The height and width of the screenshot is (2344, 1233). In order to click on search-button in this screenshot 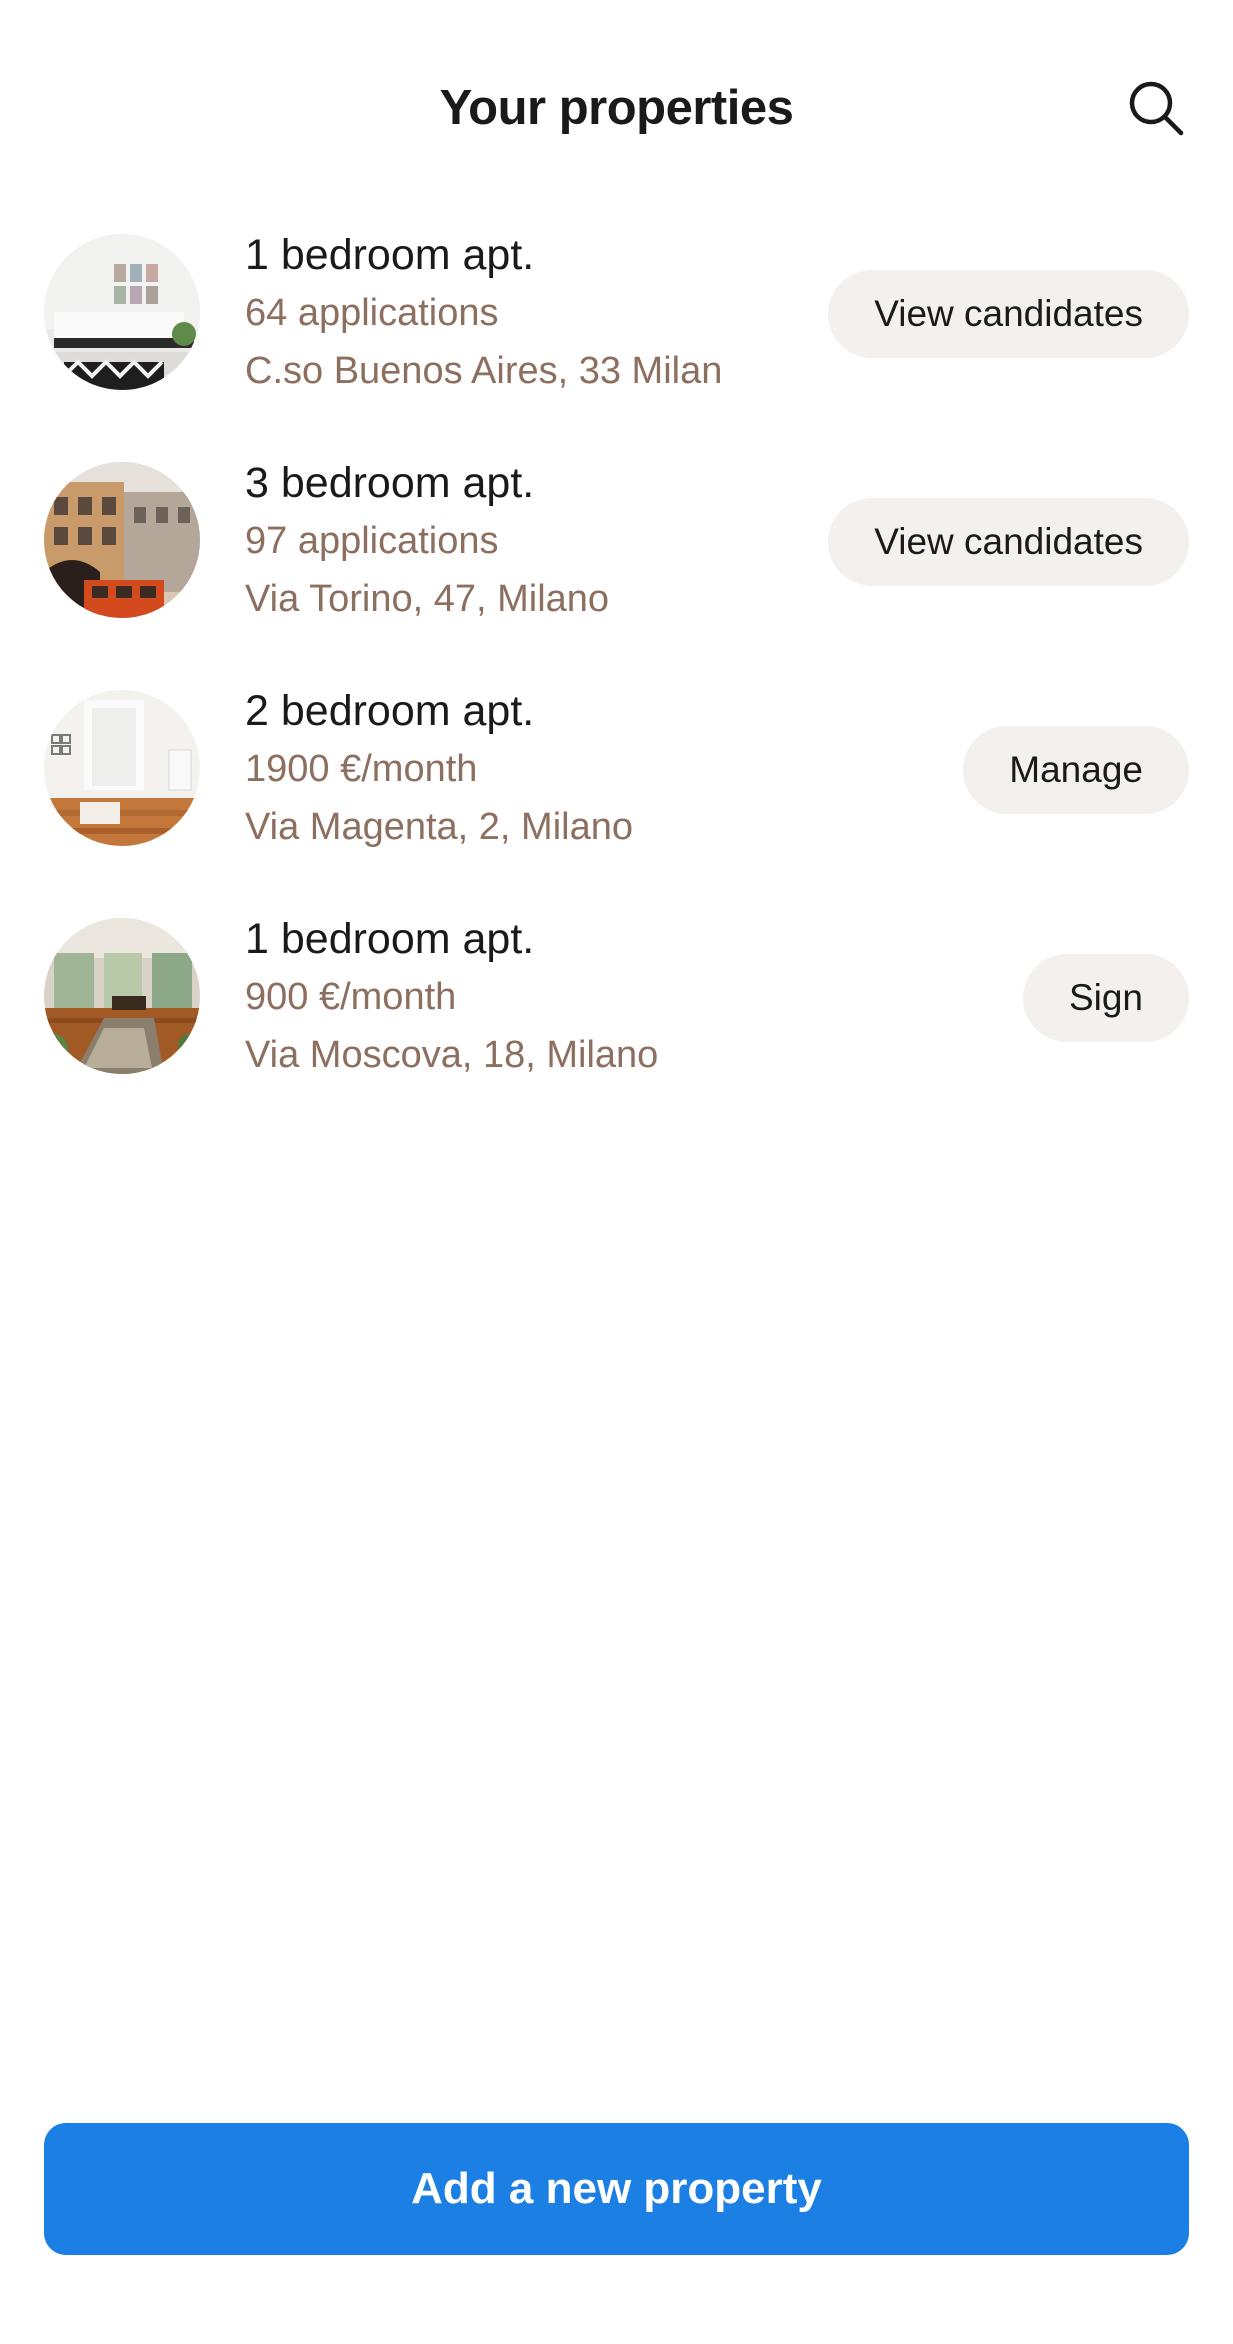, I will do `click(1156, 110)`.